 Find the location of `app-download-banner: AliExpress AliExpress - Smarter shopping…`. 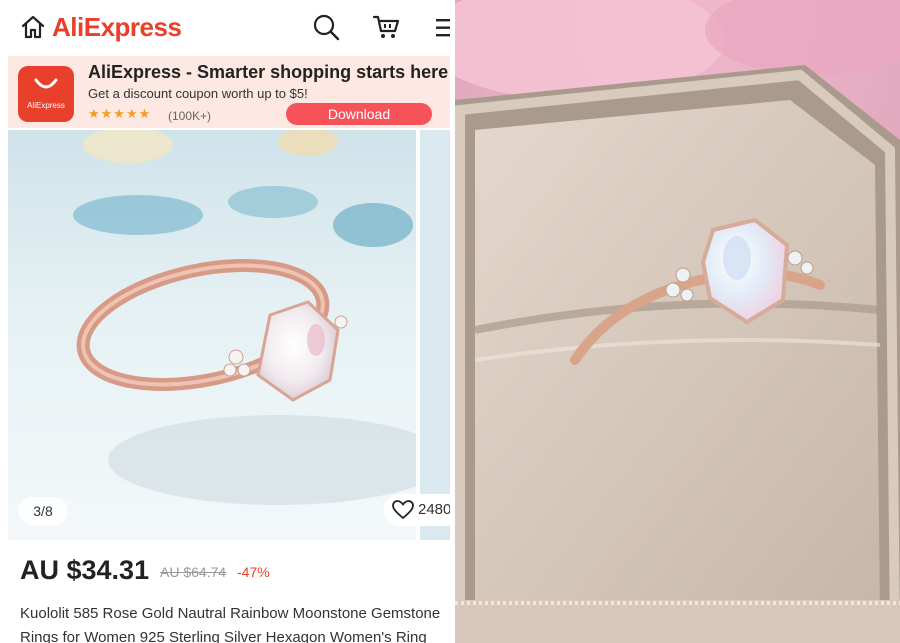

app-download-banner: AliExpress AliExpress - Smarter shopping… is located at coordinates (229, 92).